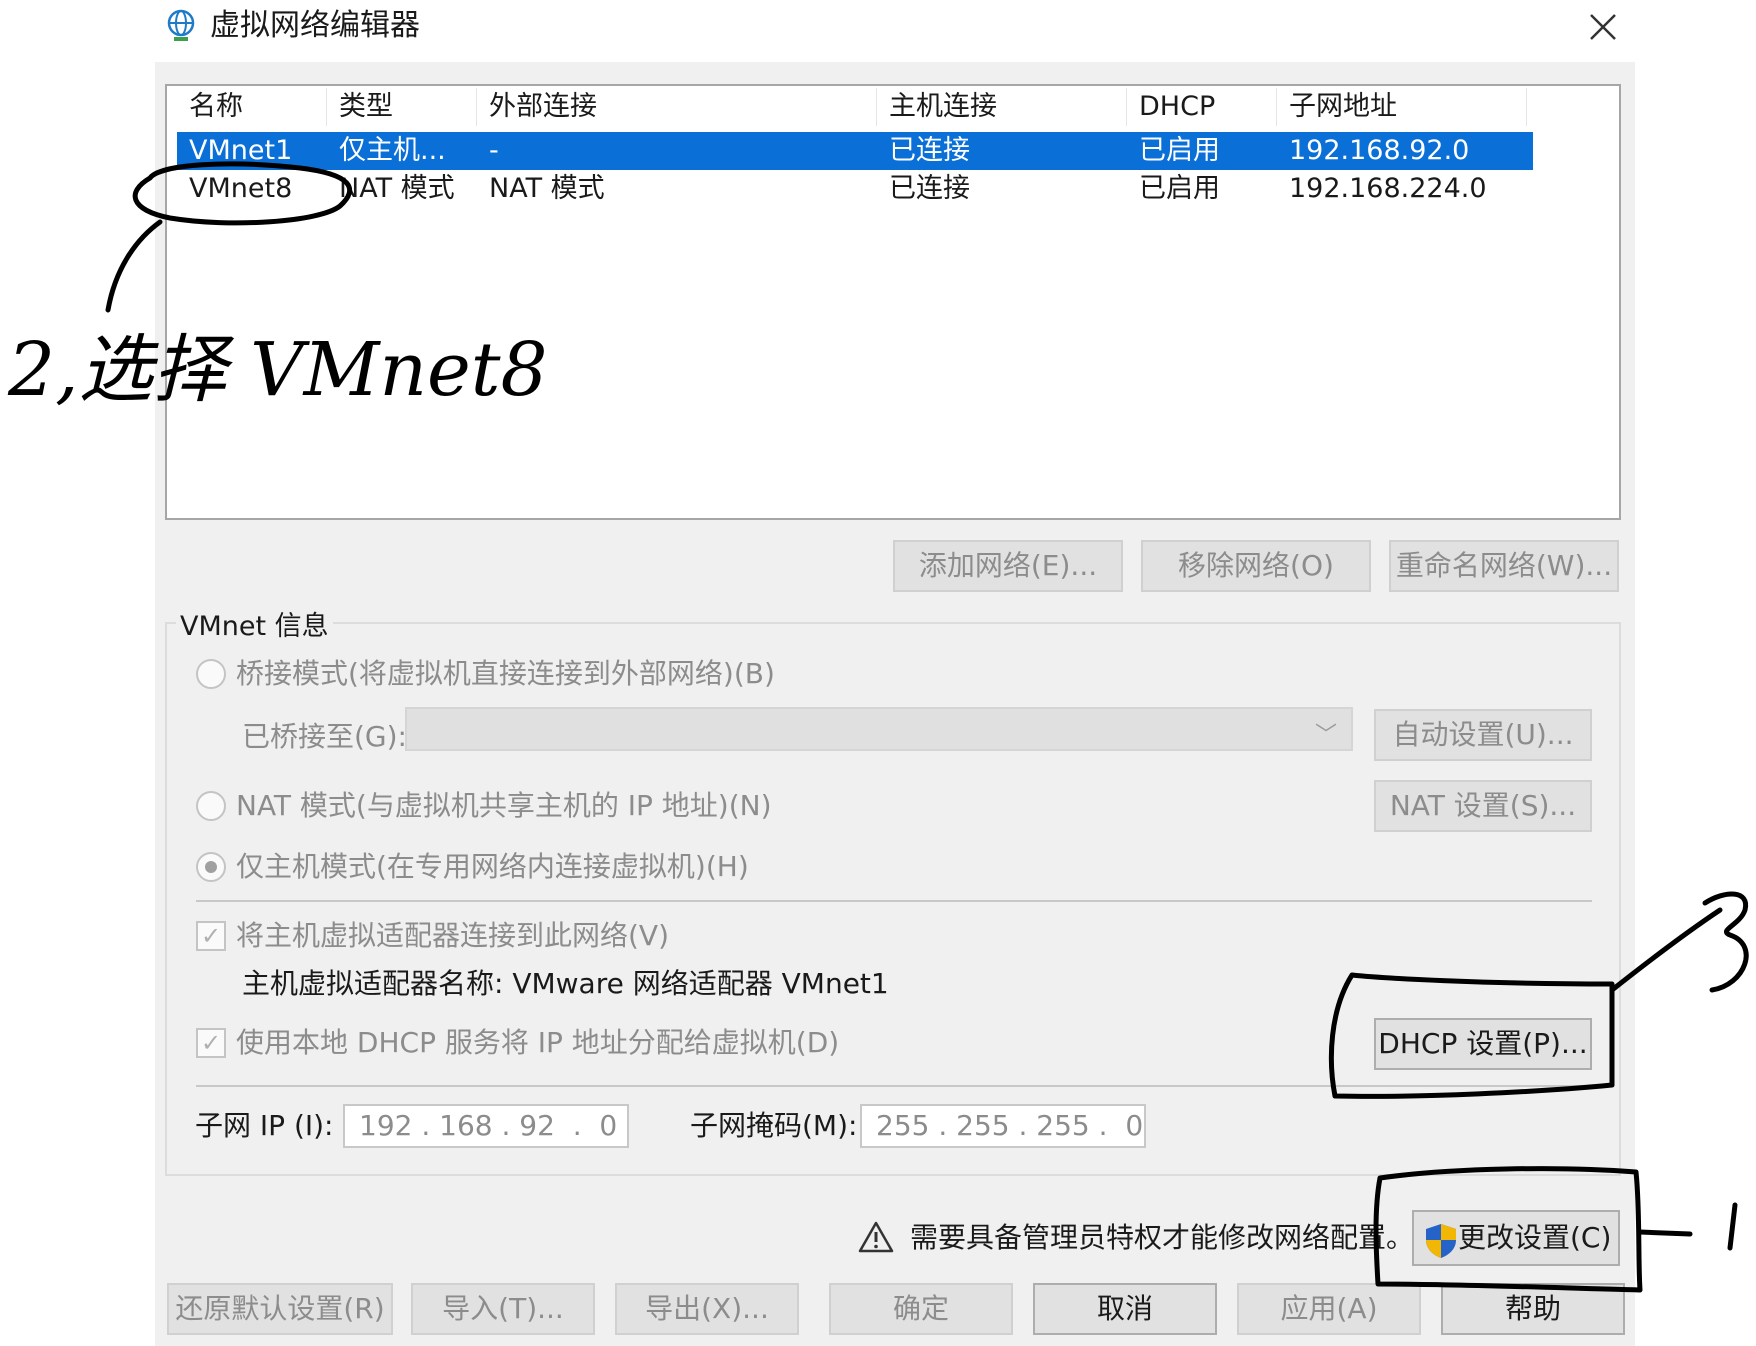 This screenshot has width=1756, height=1346. What do you see at coordinates (1329, 1309) in the screenshot?
I see `apply-button: 应用(A)` at bounding box center [1329, 1309].